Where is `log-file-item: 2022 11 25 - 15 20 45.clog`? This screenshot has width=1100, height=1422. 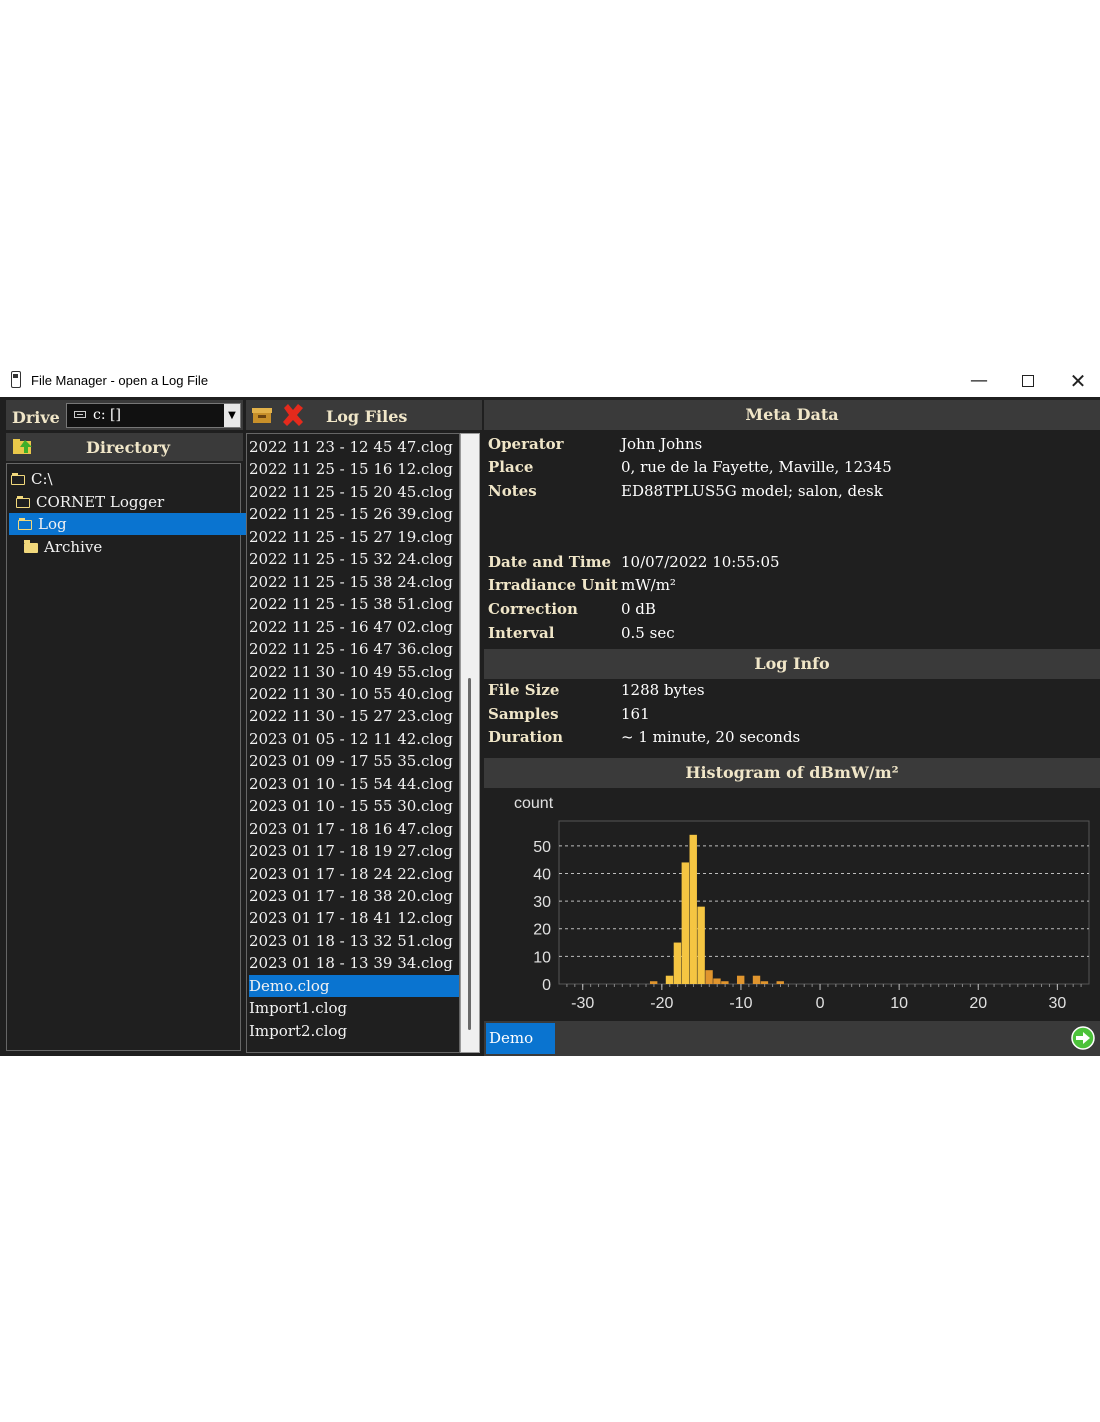
log-file-item: 2022 11 25 - 15 20 45.clog is located at coordinates (354, 492).